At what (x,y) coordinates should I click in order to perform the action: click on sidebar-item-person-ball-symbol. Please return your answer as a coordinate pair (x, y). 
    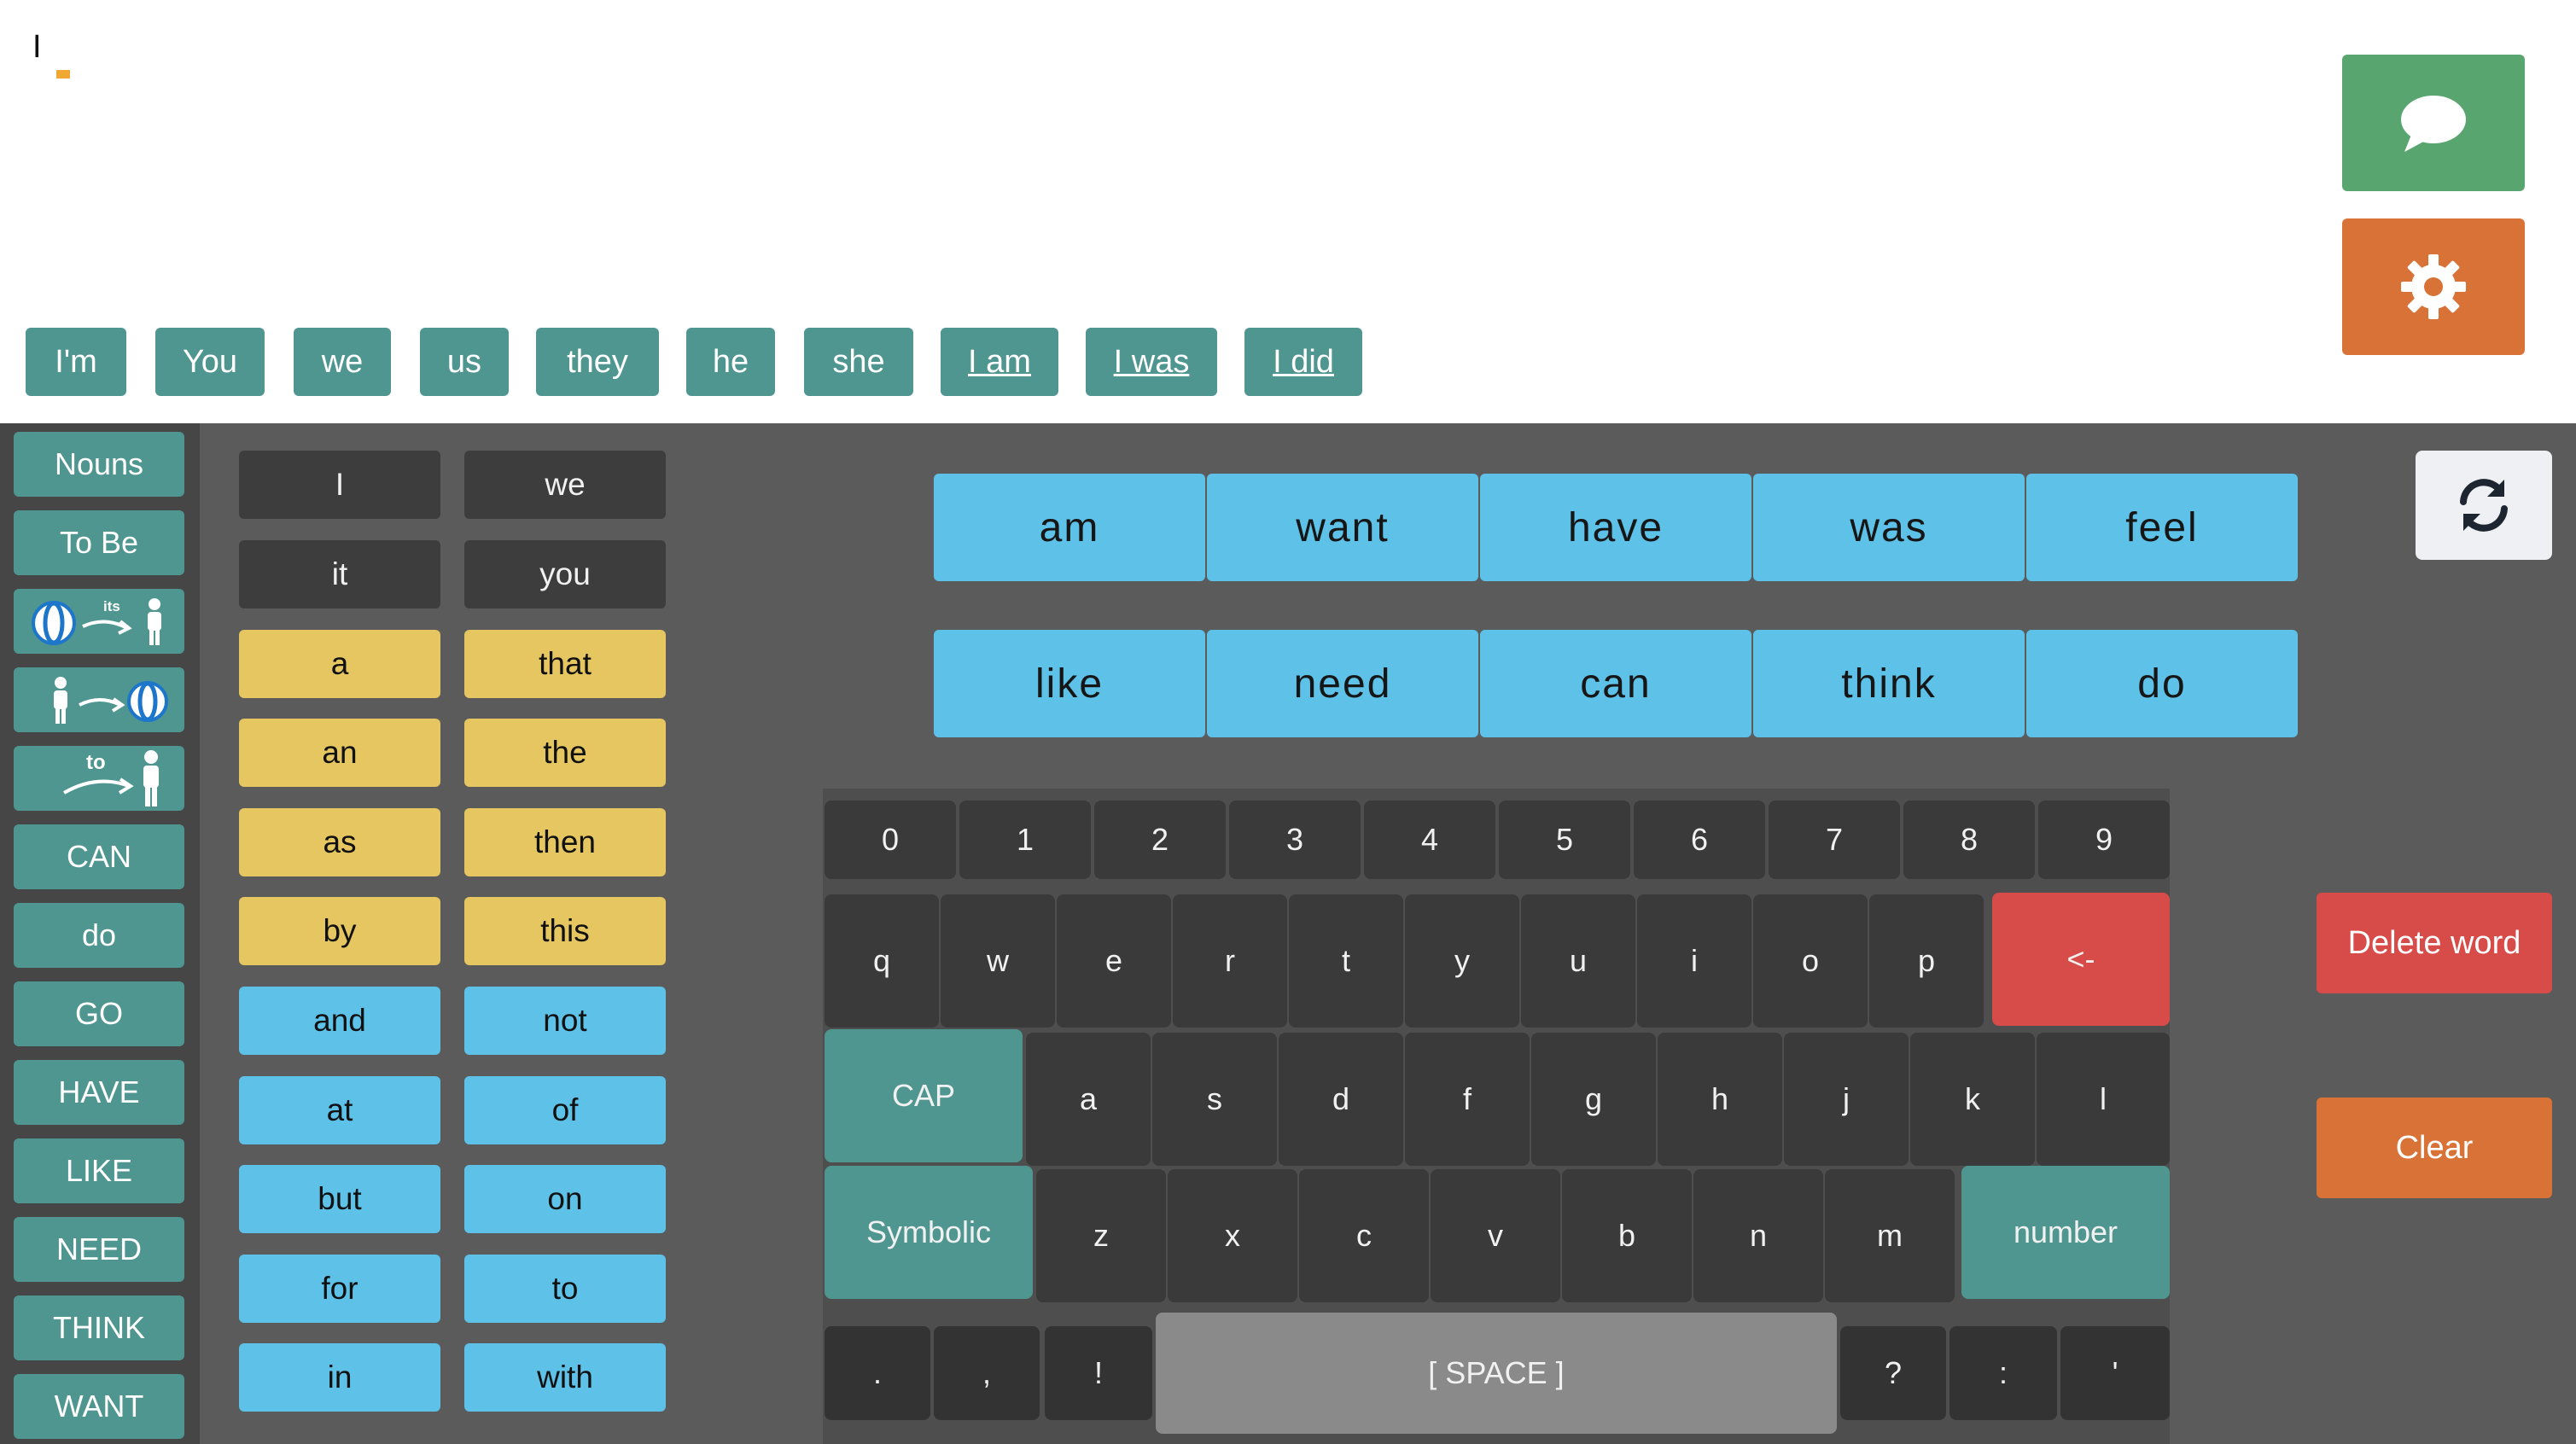
    Looking at the image, I should click on (99, 699).